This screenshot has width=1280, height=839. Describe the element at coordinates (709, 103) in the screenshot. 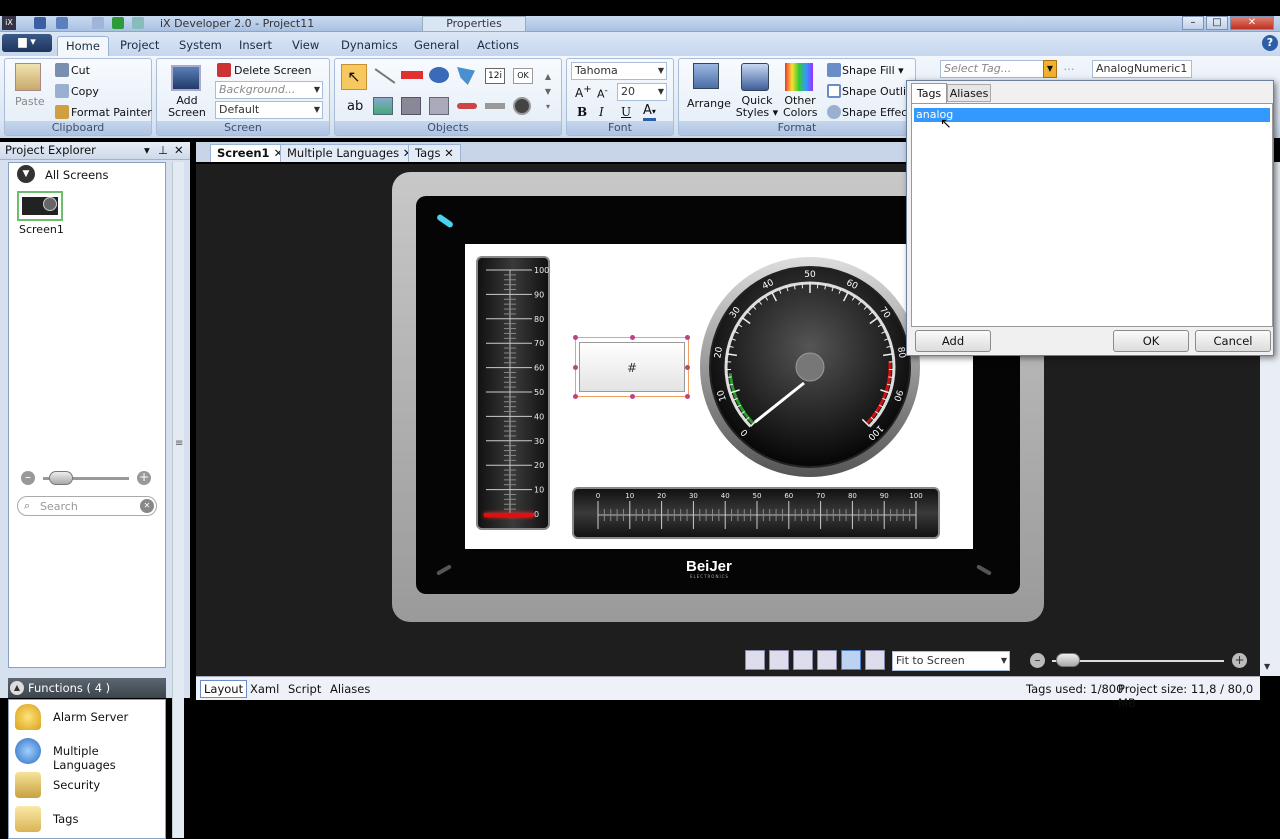

I see `arrange-button: Arrange` at that location.